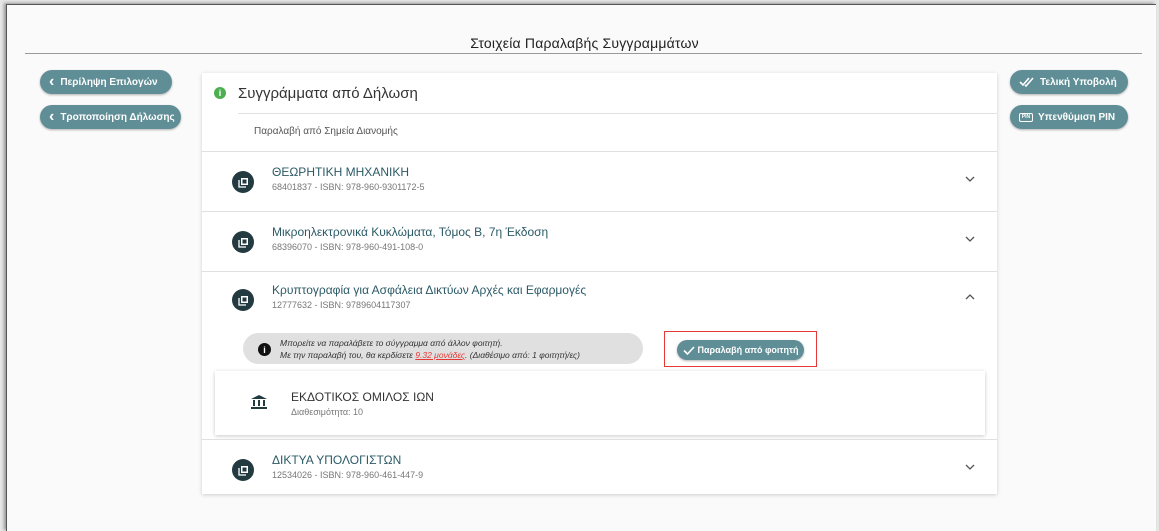 The image size is (1159, 531). Describe the element at coordinates (748, 350) in the screenshot. I see `pickup-button-label: Παραλαβή από φοιτητή` at that location.